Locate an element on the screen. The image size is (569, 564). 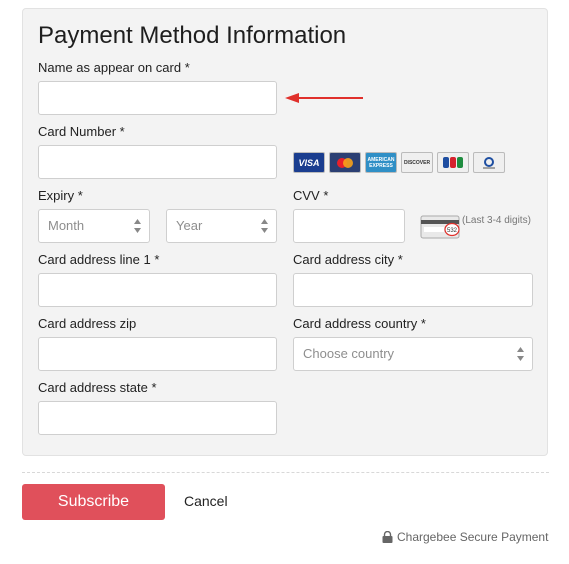
amex-icon: AMERICAN EXPRESS is located at coordinates (381, 162).